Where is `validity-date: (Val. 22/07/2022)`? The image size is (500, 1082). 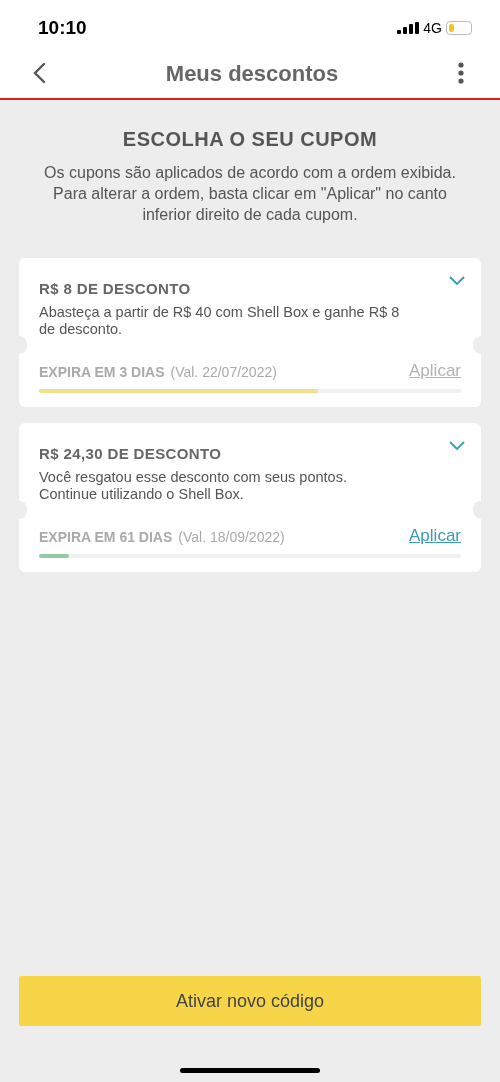
validity-date: (Val. 22/07/2022) is located at coordinates (223, 372).